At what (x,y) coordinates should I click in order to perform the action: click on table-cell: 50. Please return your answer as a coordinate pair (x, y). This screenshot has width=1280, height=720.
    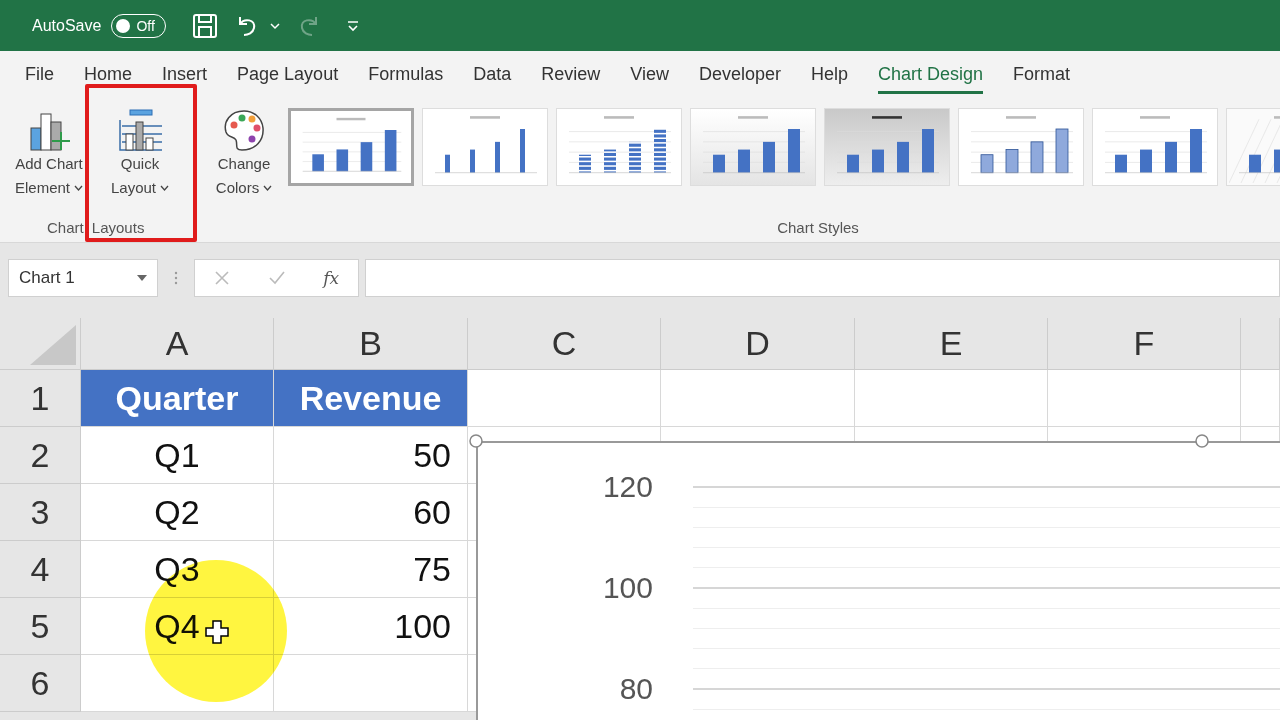
    Looking at the image, I should click on (371, 455).